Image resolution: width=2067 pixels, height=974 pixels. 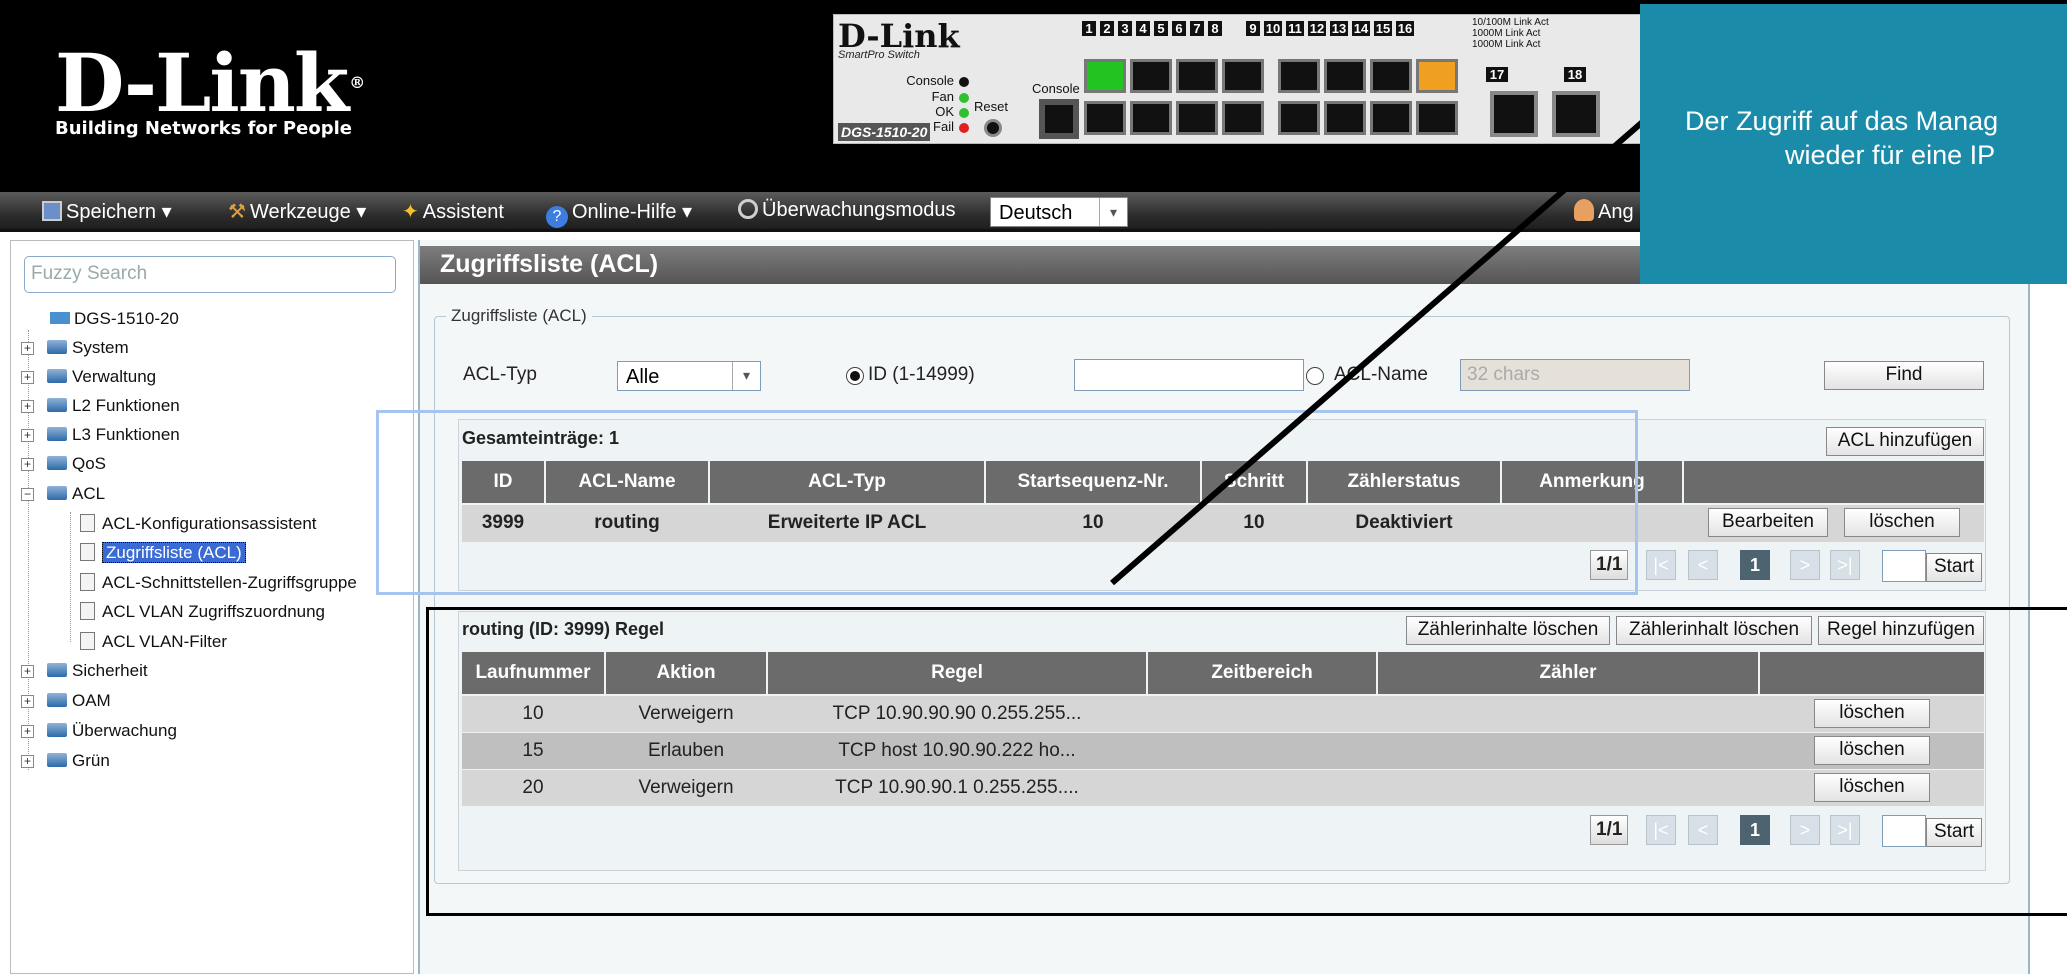 I want to click on id-radio-label: ID (1-14999), so click(x=921, y=374).